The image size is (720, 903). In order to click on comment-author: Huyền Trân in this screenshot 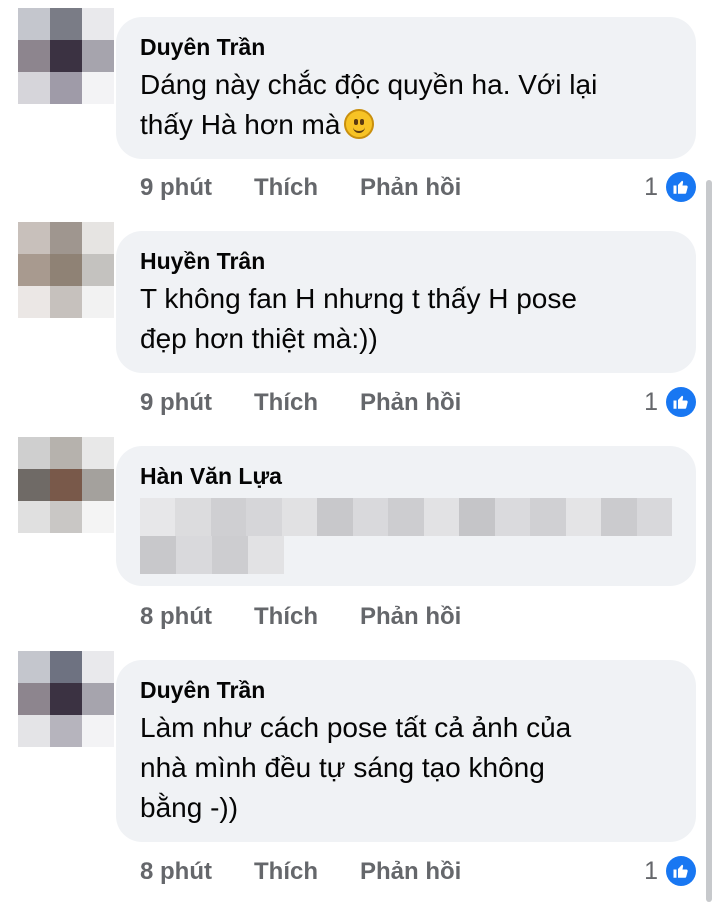, I will do `click(406, 261)`.